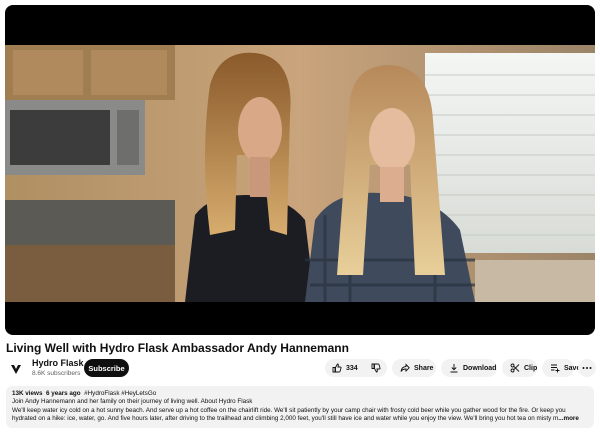 The height and width of the screenshot is (433, 600). I want to click on save-button: Save, so click(561, 368).